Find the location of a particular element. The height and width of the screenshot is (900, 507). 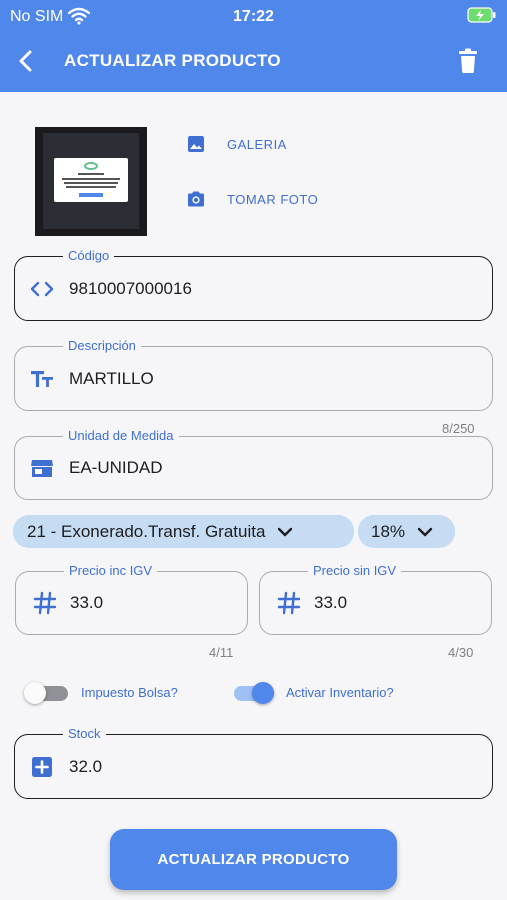

update-product-button: ACTUALIZAR PRODUCTO is located at coordinates (253, 859).